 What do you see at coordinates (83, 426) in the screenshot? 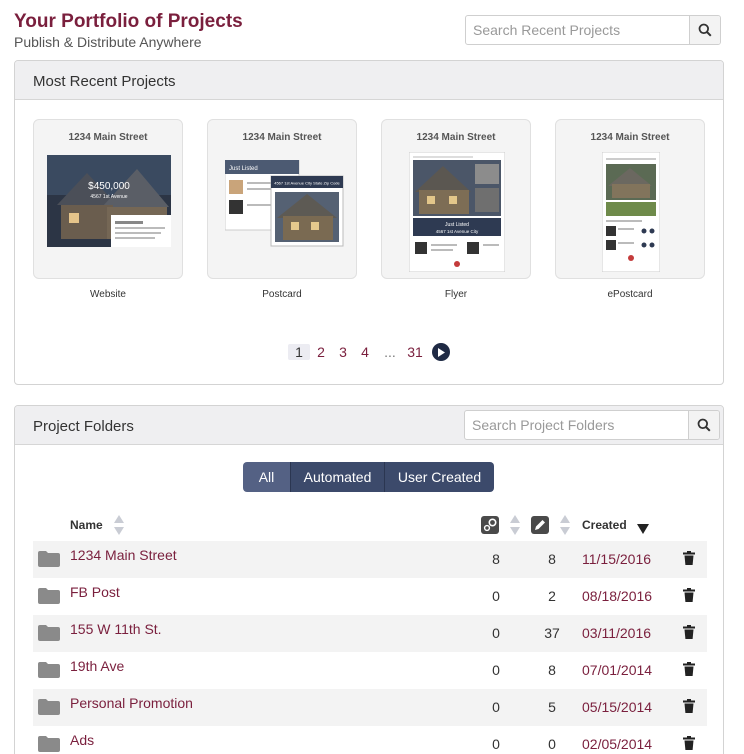
I see `project-folders-title: Project Folders` at bounding box center [83, 426].